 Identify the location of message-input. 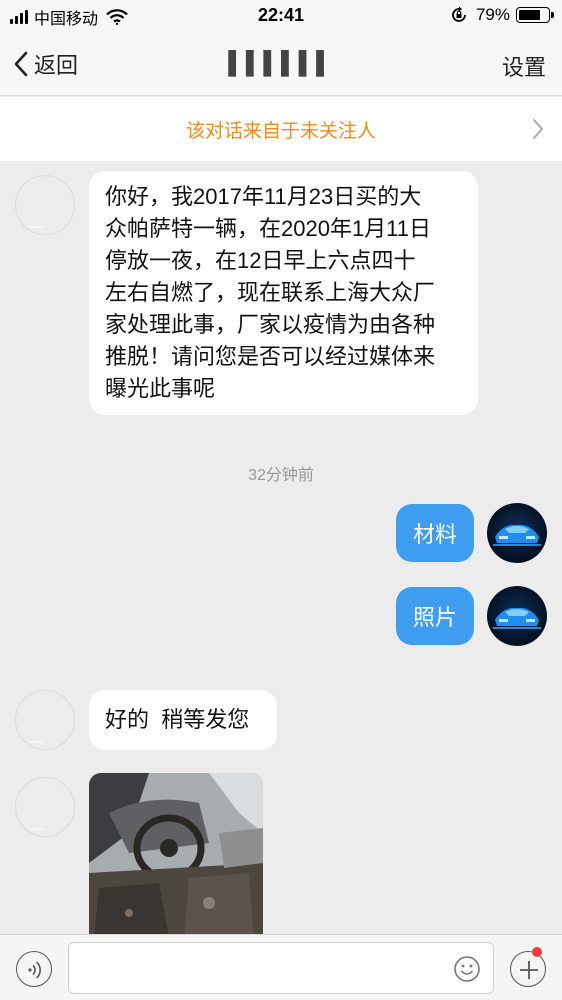
(281, 968).